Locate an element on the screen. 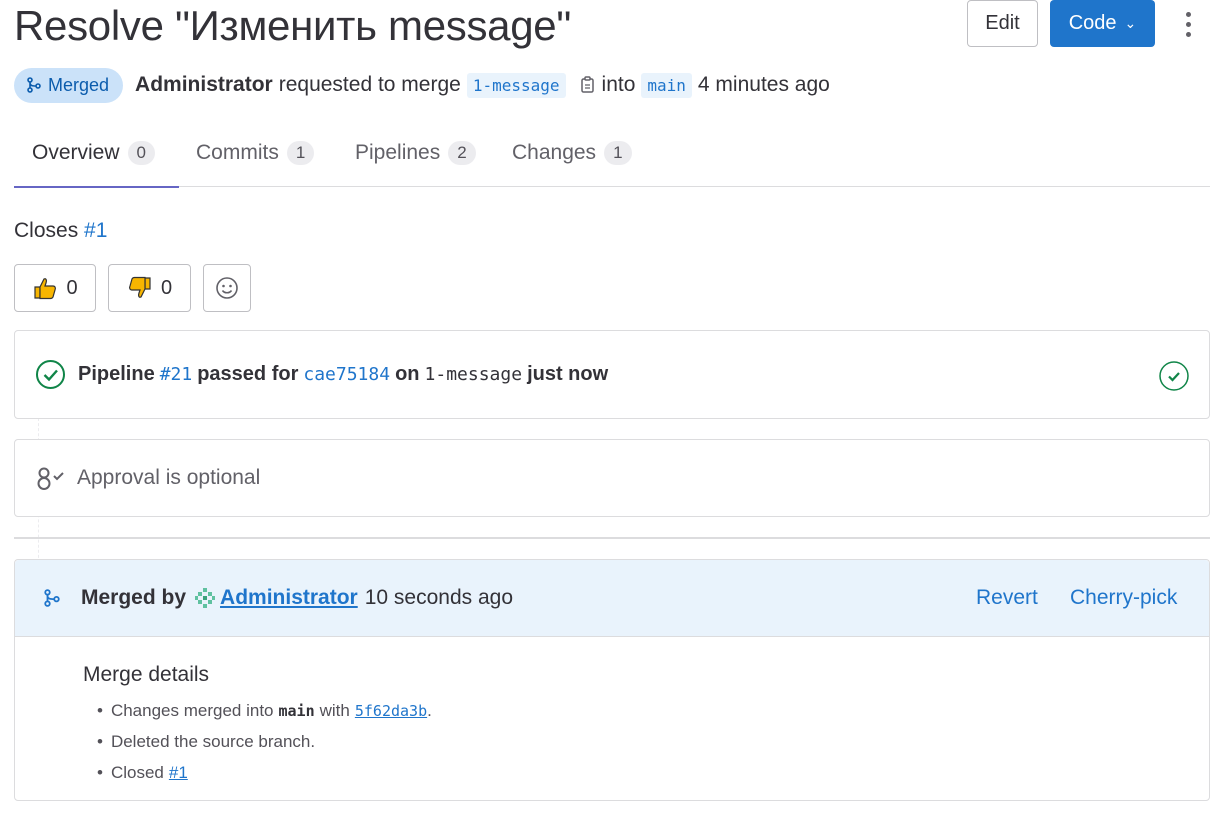 This screenshot has height=818, width=1226. merge-line-with: with is located at coordinates (334, 710).